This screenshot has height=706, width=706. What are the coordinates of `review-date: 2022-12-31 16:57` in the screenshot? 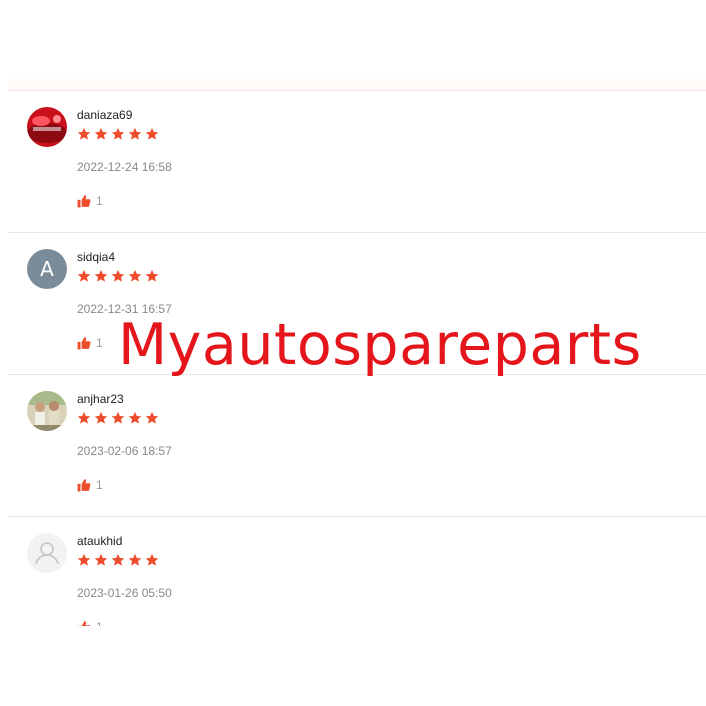 It's located at (124, 309).